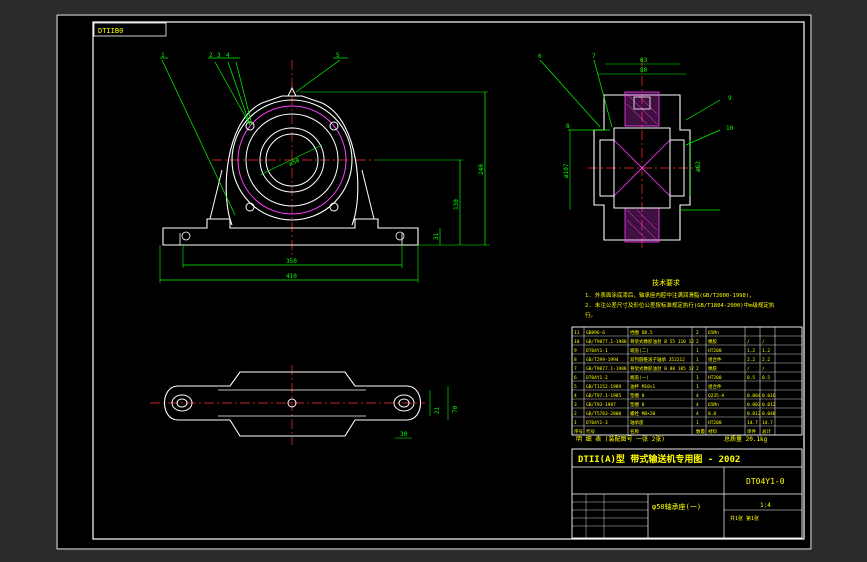 The width and height of the screenshot is (867, 562). Describe the element at coordinates (698, 166) in the screenshot. I see `dim-section-right-dia: ø62` at that location.